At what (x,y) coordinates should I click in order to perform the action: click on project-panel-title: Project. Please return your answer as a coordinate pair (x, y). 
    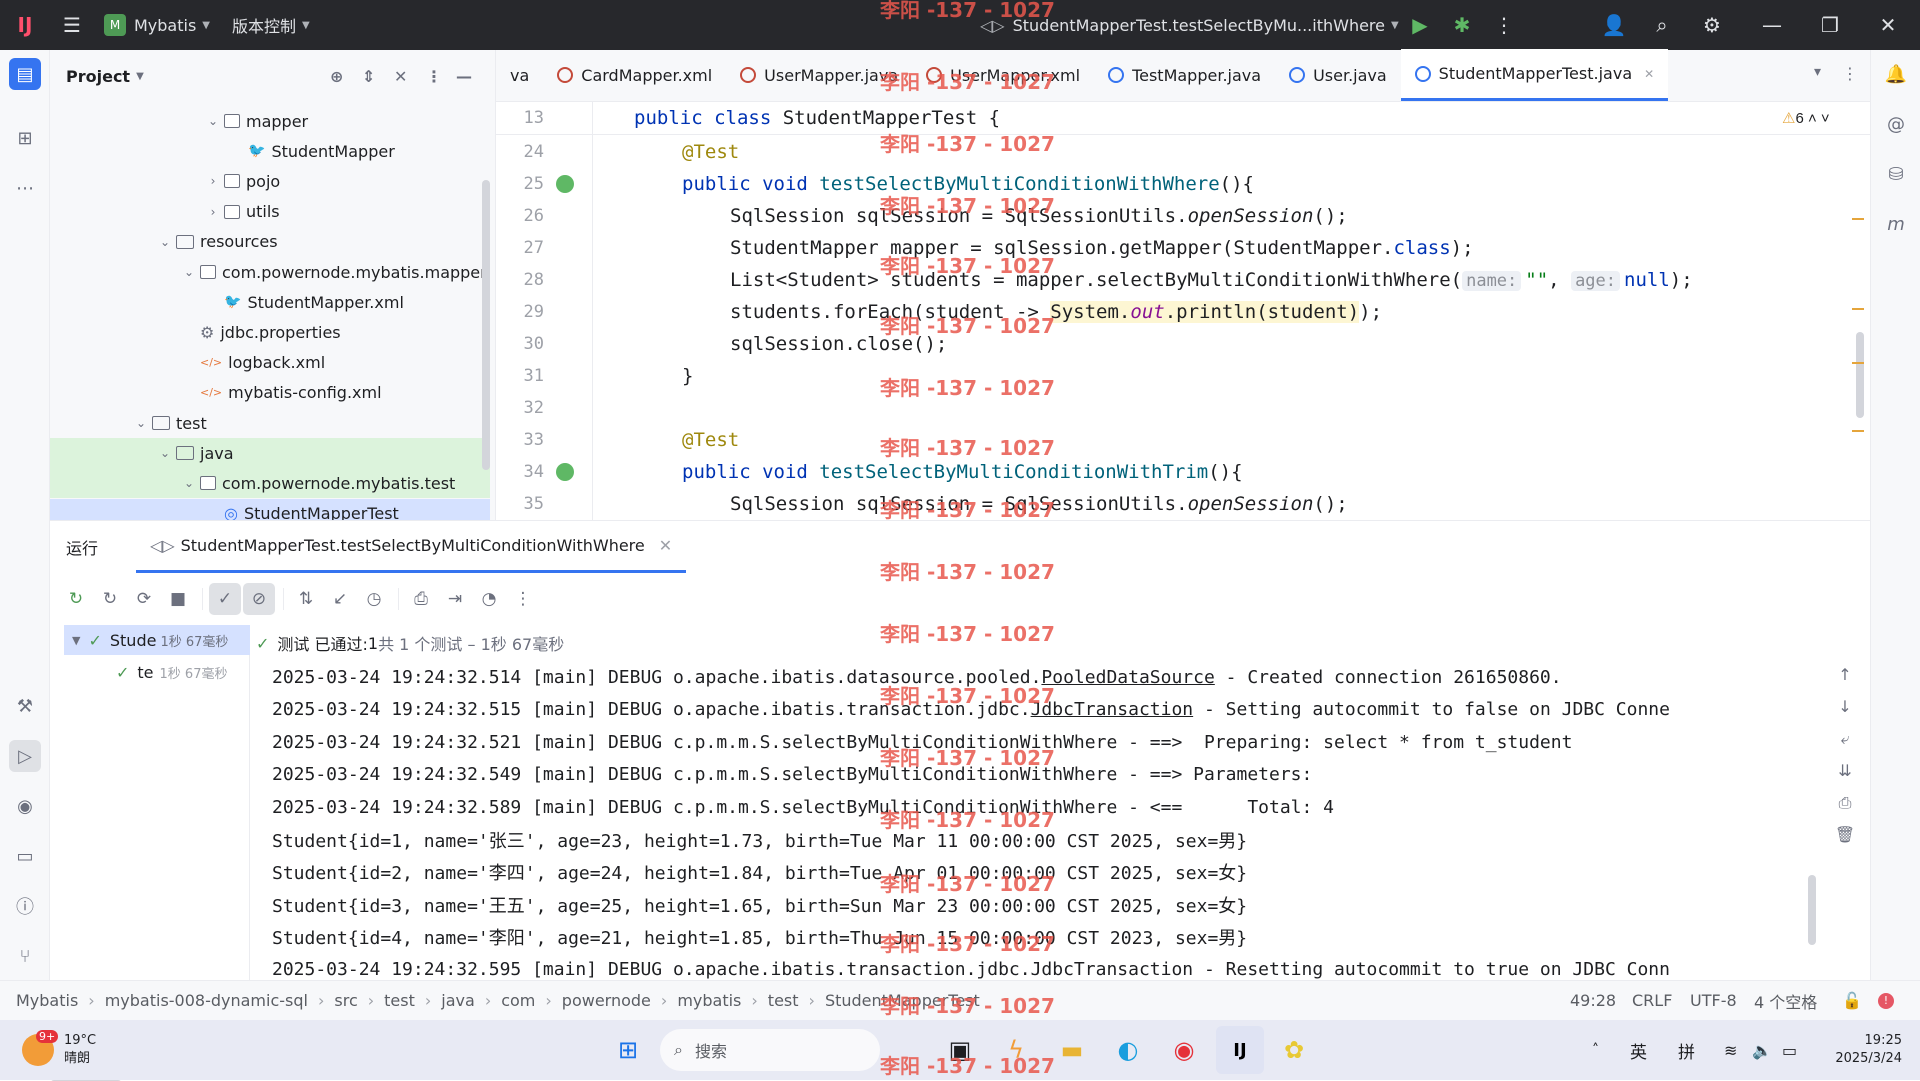
    Looking at the image, I should click on (98, 76).